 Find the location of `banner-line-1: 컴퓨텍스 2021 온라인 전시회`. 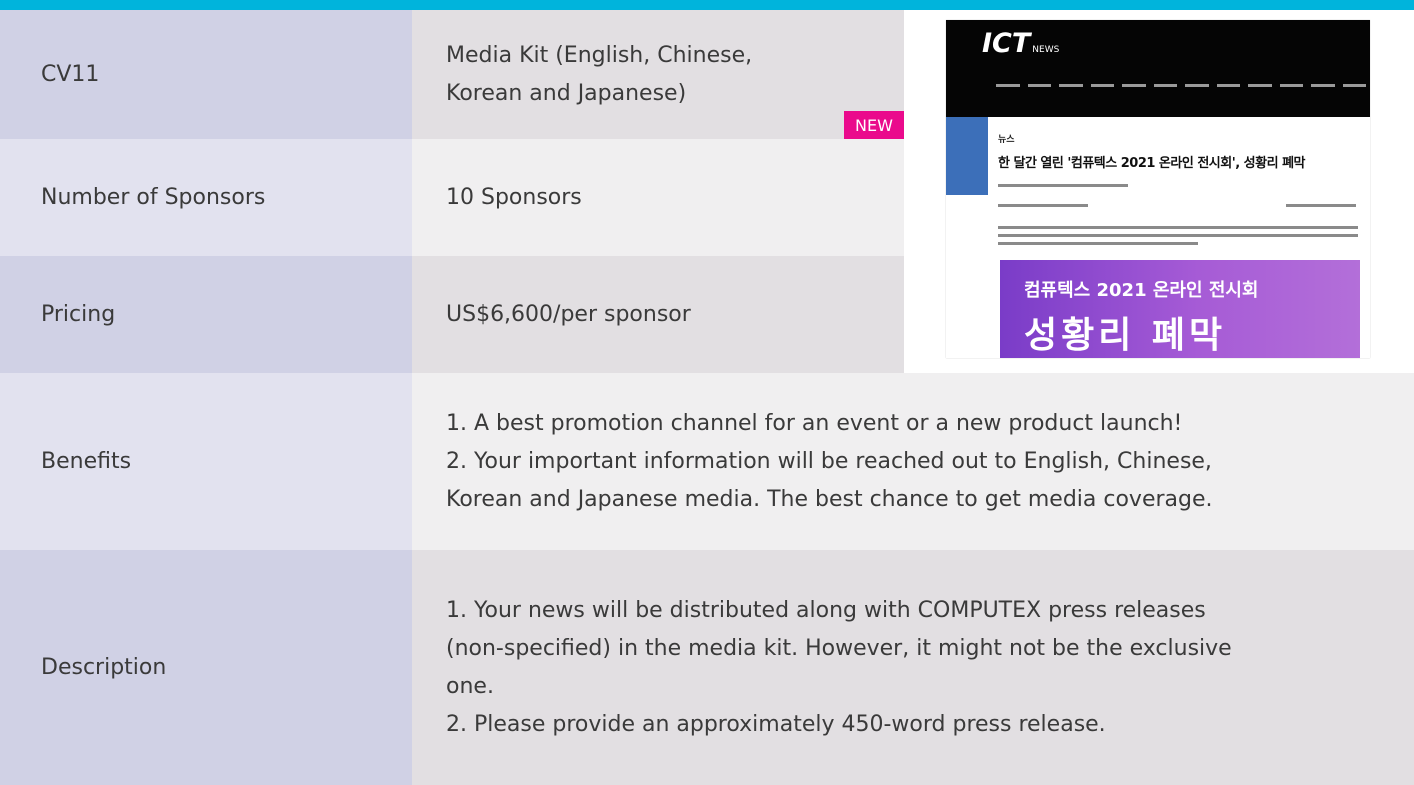

banner-line-1: 컴퓨텍스 2021 온라인 전시회 is located at coordinates (1141, 290).